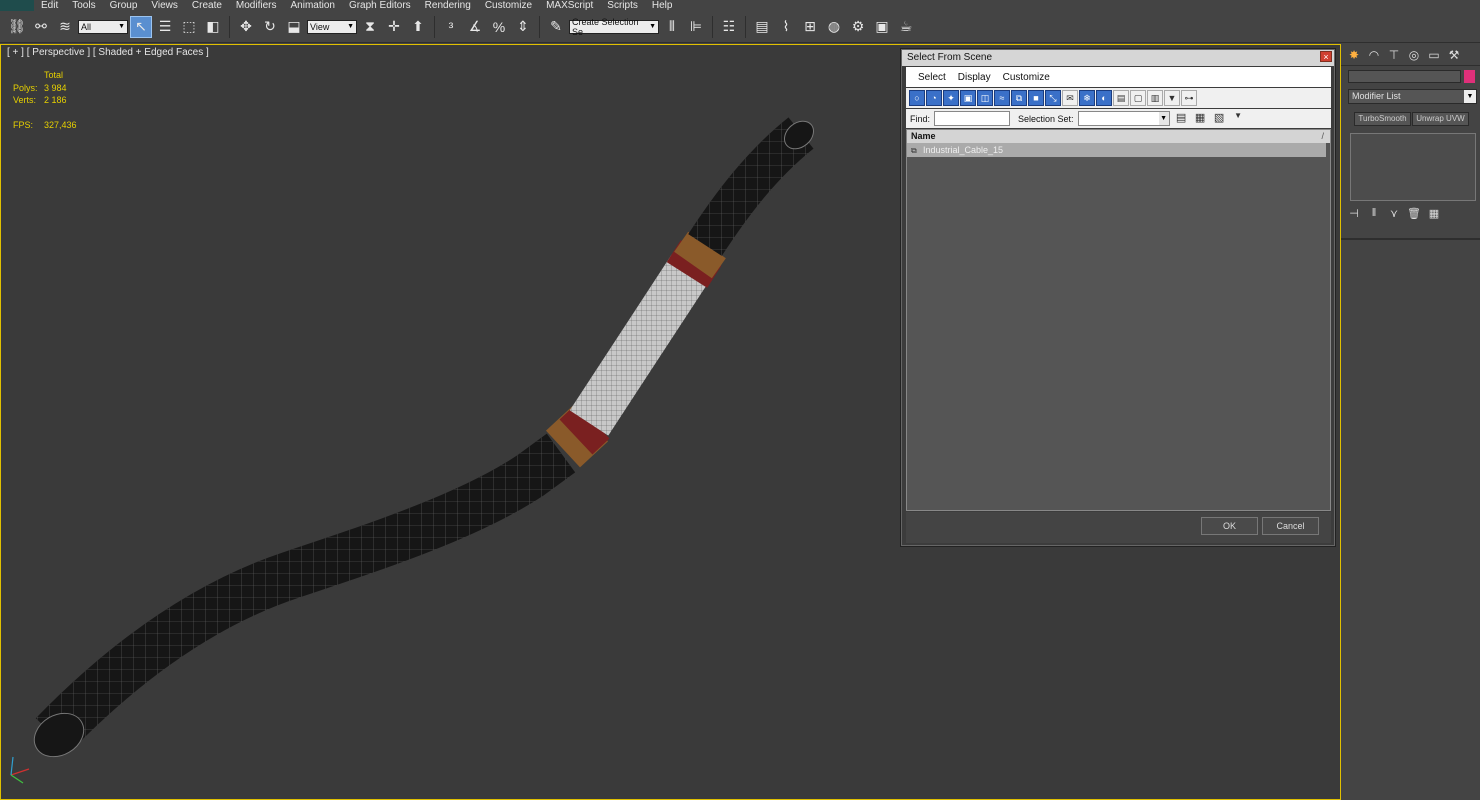 The image size is (1480, 800). What do you see at coordinates (1019, 98) in the screenshot?
I see `groups-filter-icon: ⧉` at bounding box center [1019, 98].